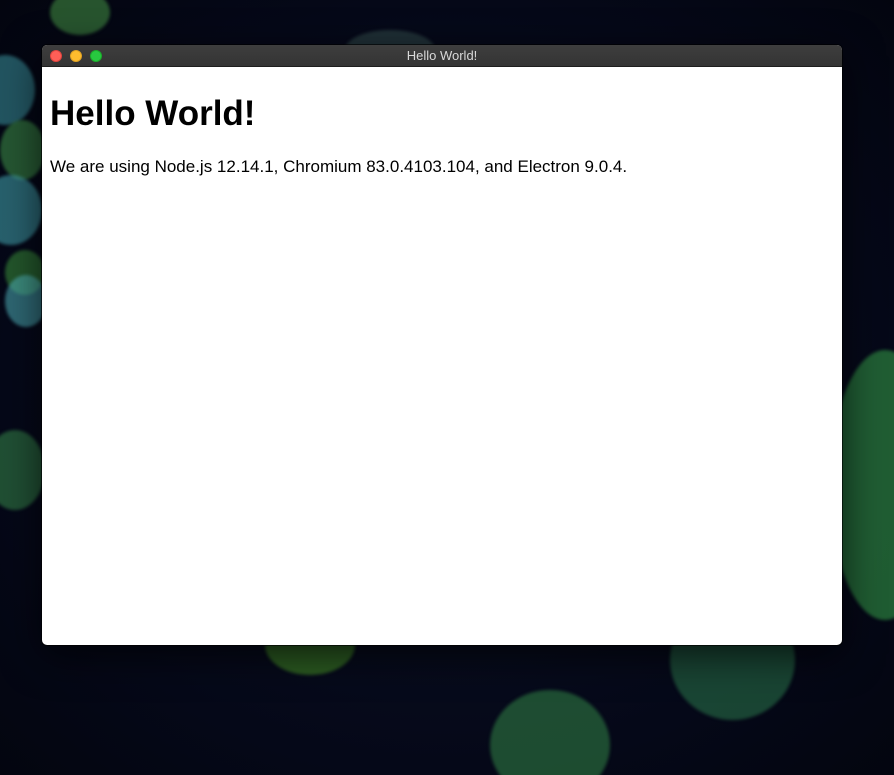 Image resolution: width=894 pixels, height=775 pixels. I want to click on window-titlebar: Hello World!, so click(442, 56).